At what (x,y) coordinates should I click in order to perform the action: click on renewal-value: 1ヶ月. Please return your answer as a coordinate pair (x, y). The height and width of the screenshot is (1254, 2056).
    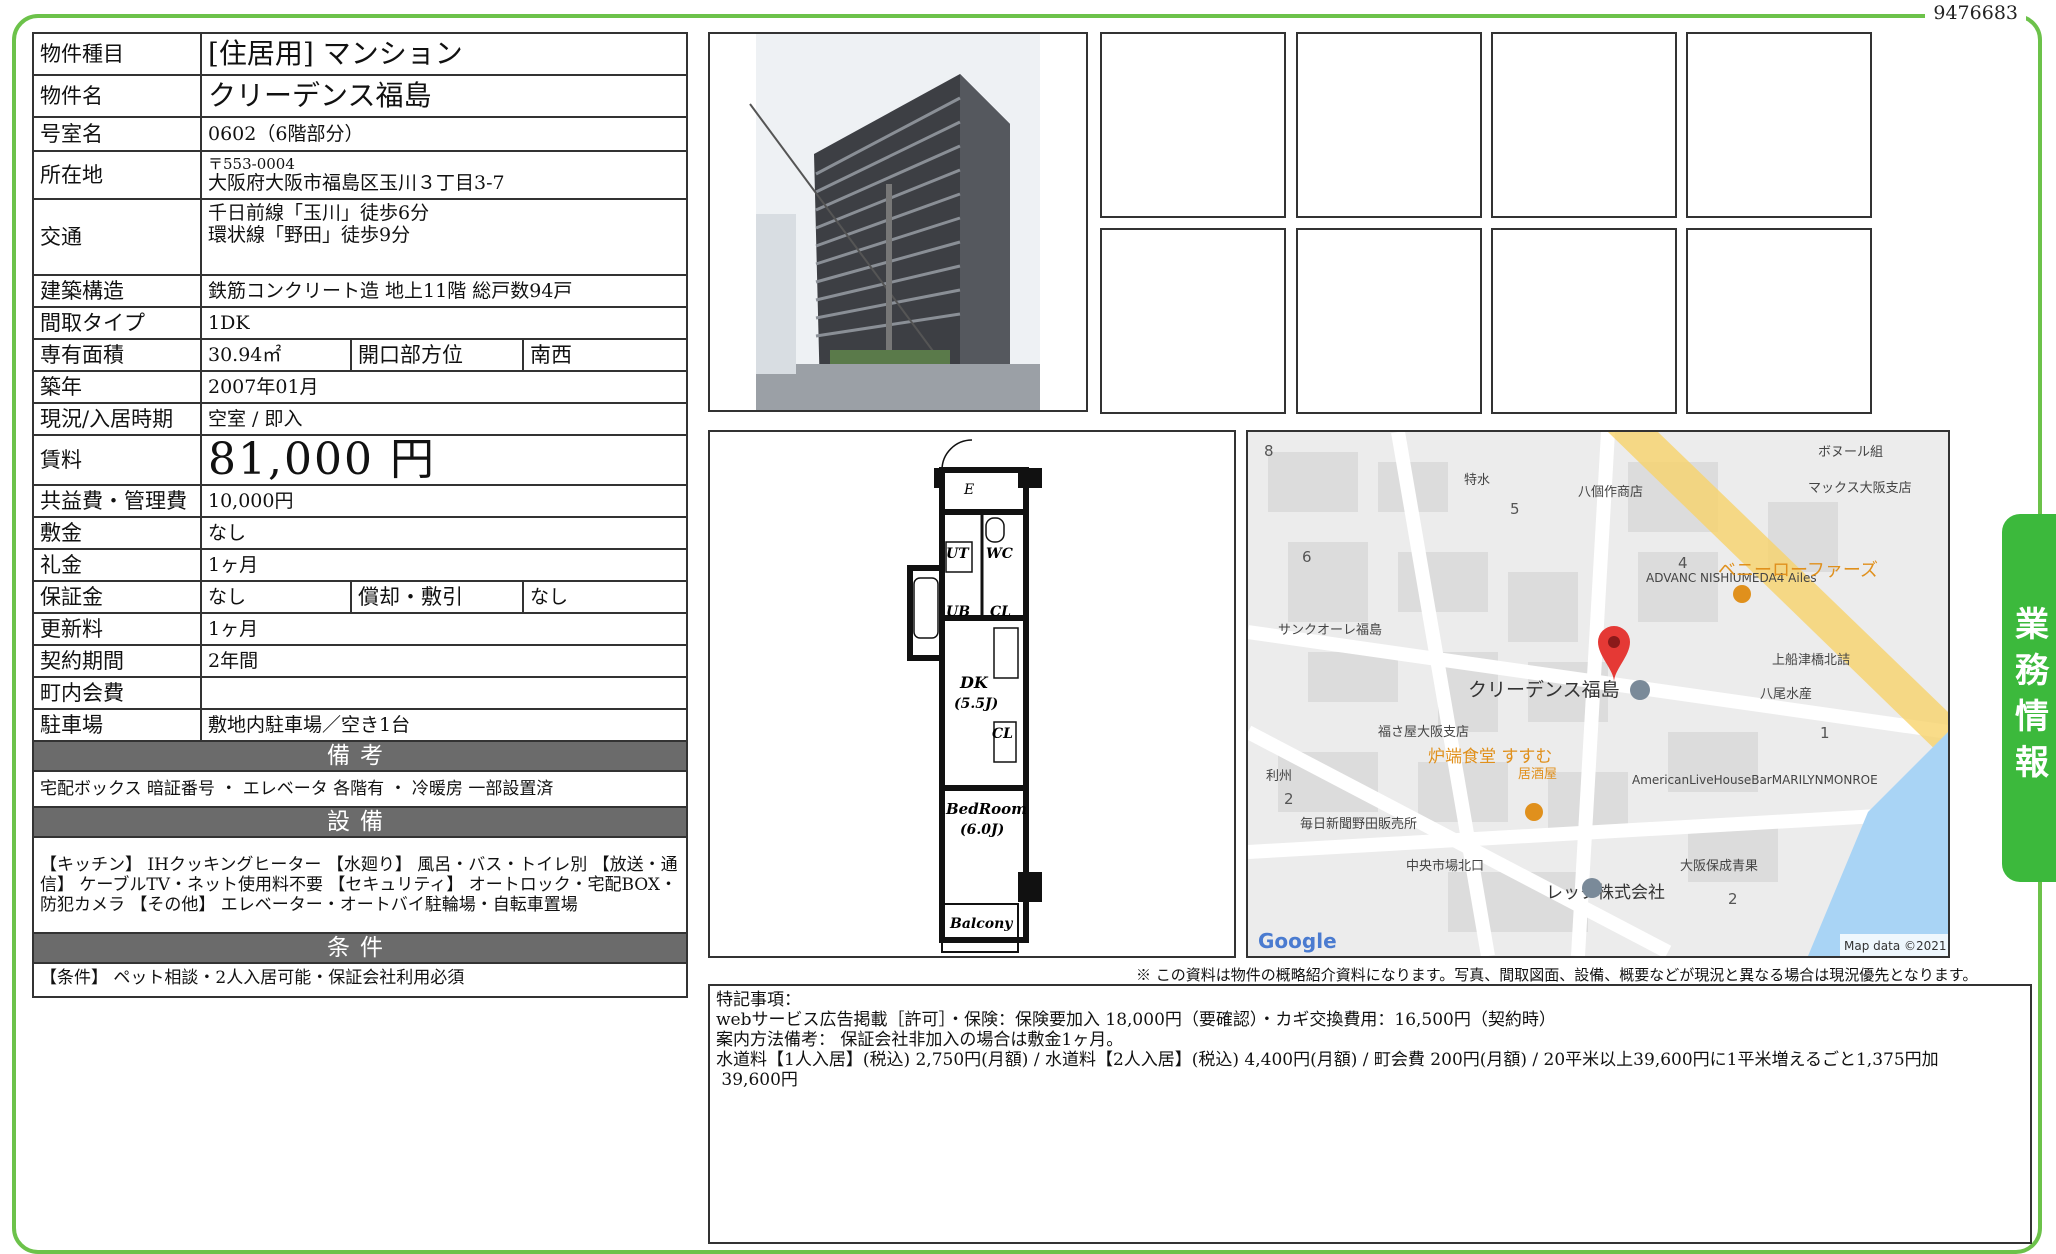
    Looking at the image, I should click on (444, 629).